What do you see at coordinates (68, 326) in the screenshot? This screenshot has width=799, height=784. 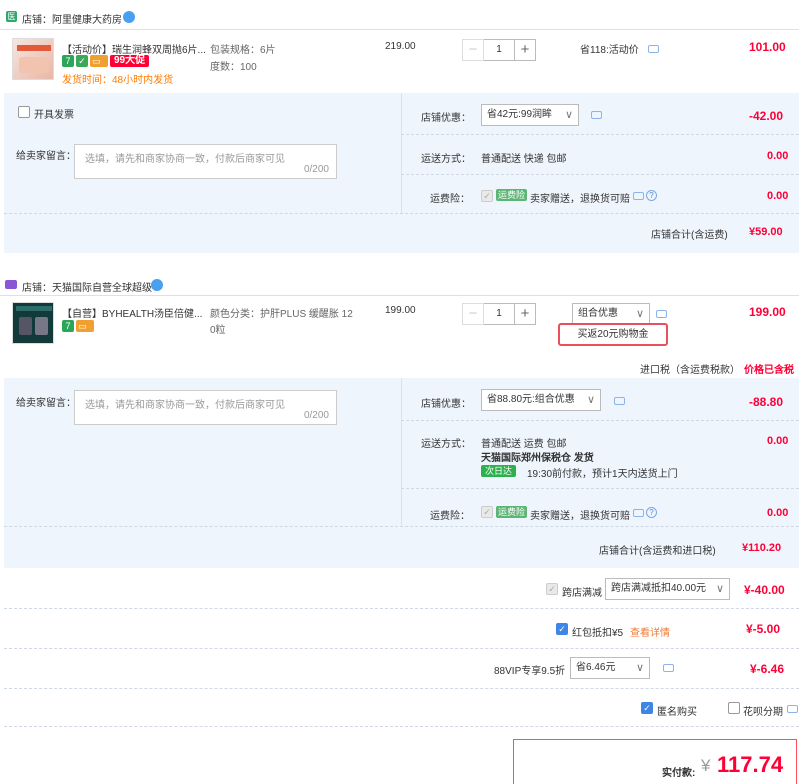 I see `seven-day-icon: 7` at bounding box center [68, 326].